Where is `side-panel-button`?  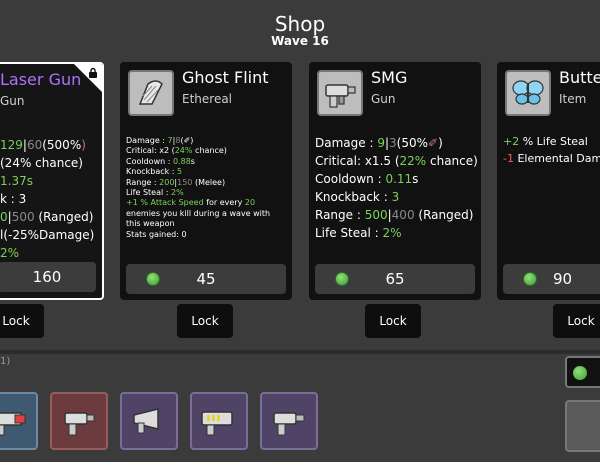 side-panel-button is located at coordinates (582, 426).